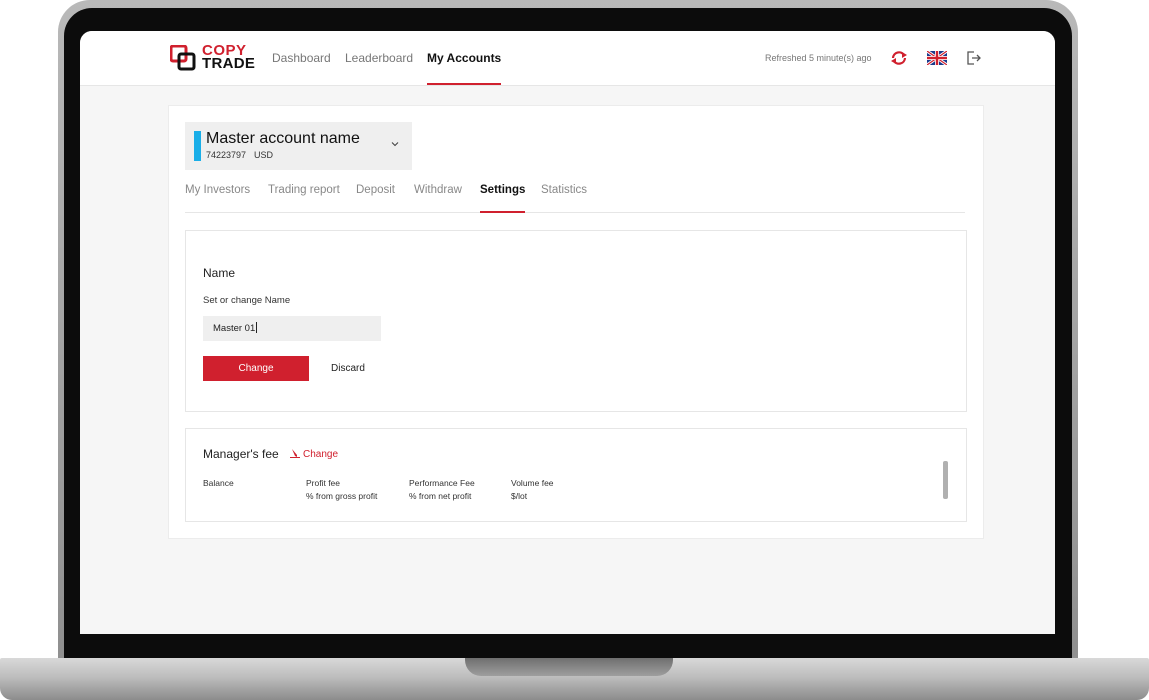  What do you see at coordinates (564, 194) in the screenshot?
I see `tab-statistics: Statistics` at bounding box center [564, 194].